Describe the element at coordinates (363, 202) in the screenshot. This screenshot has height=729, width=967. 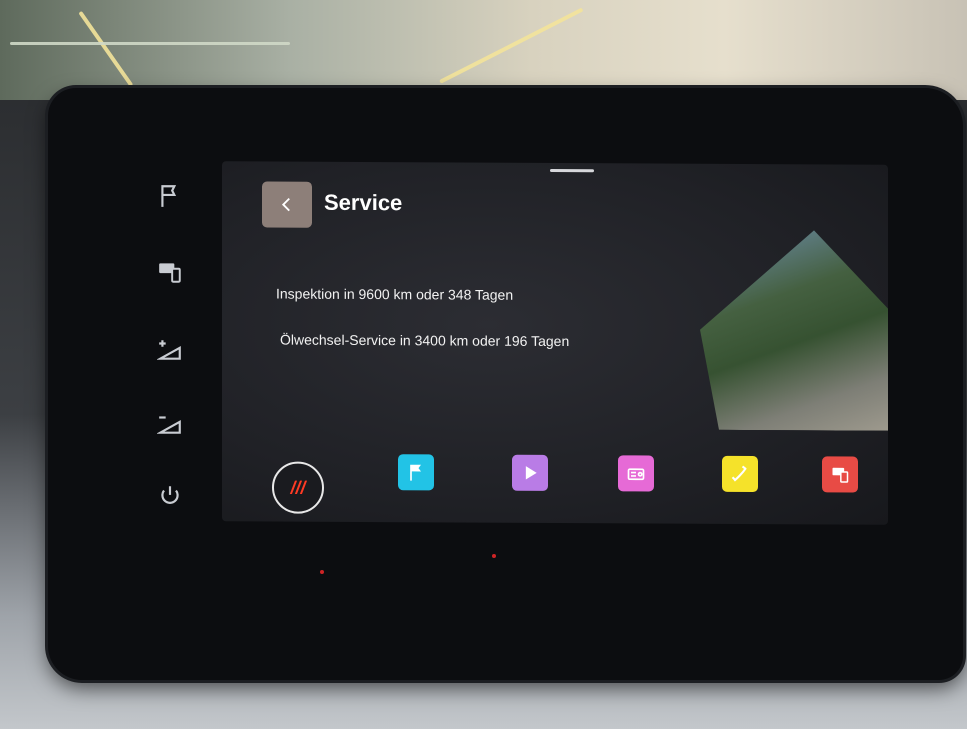
I see `page-title: Service` at that location.